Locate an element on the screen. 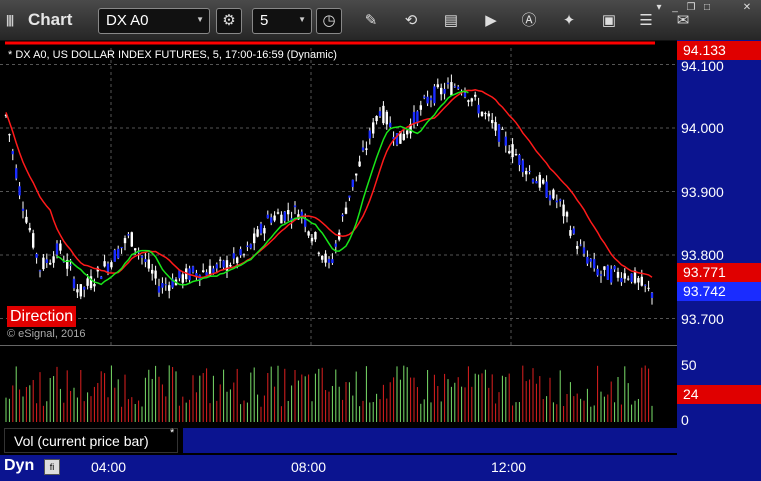 Image resolution: width=761 pixels, height=481 pixels. close-icon: ✕ is located at coordinates (747, 8).